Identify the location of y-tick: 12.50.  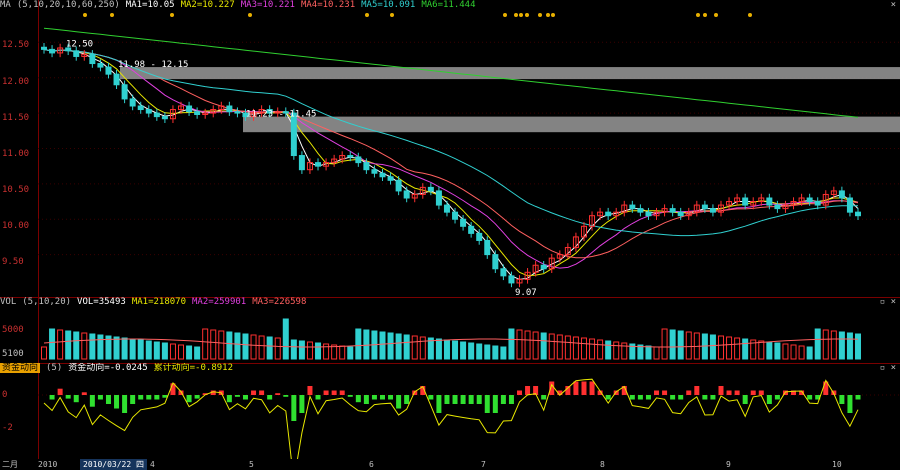
(16, 45).